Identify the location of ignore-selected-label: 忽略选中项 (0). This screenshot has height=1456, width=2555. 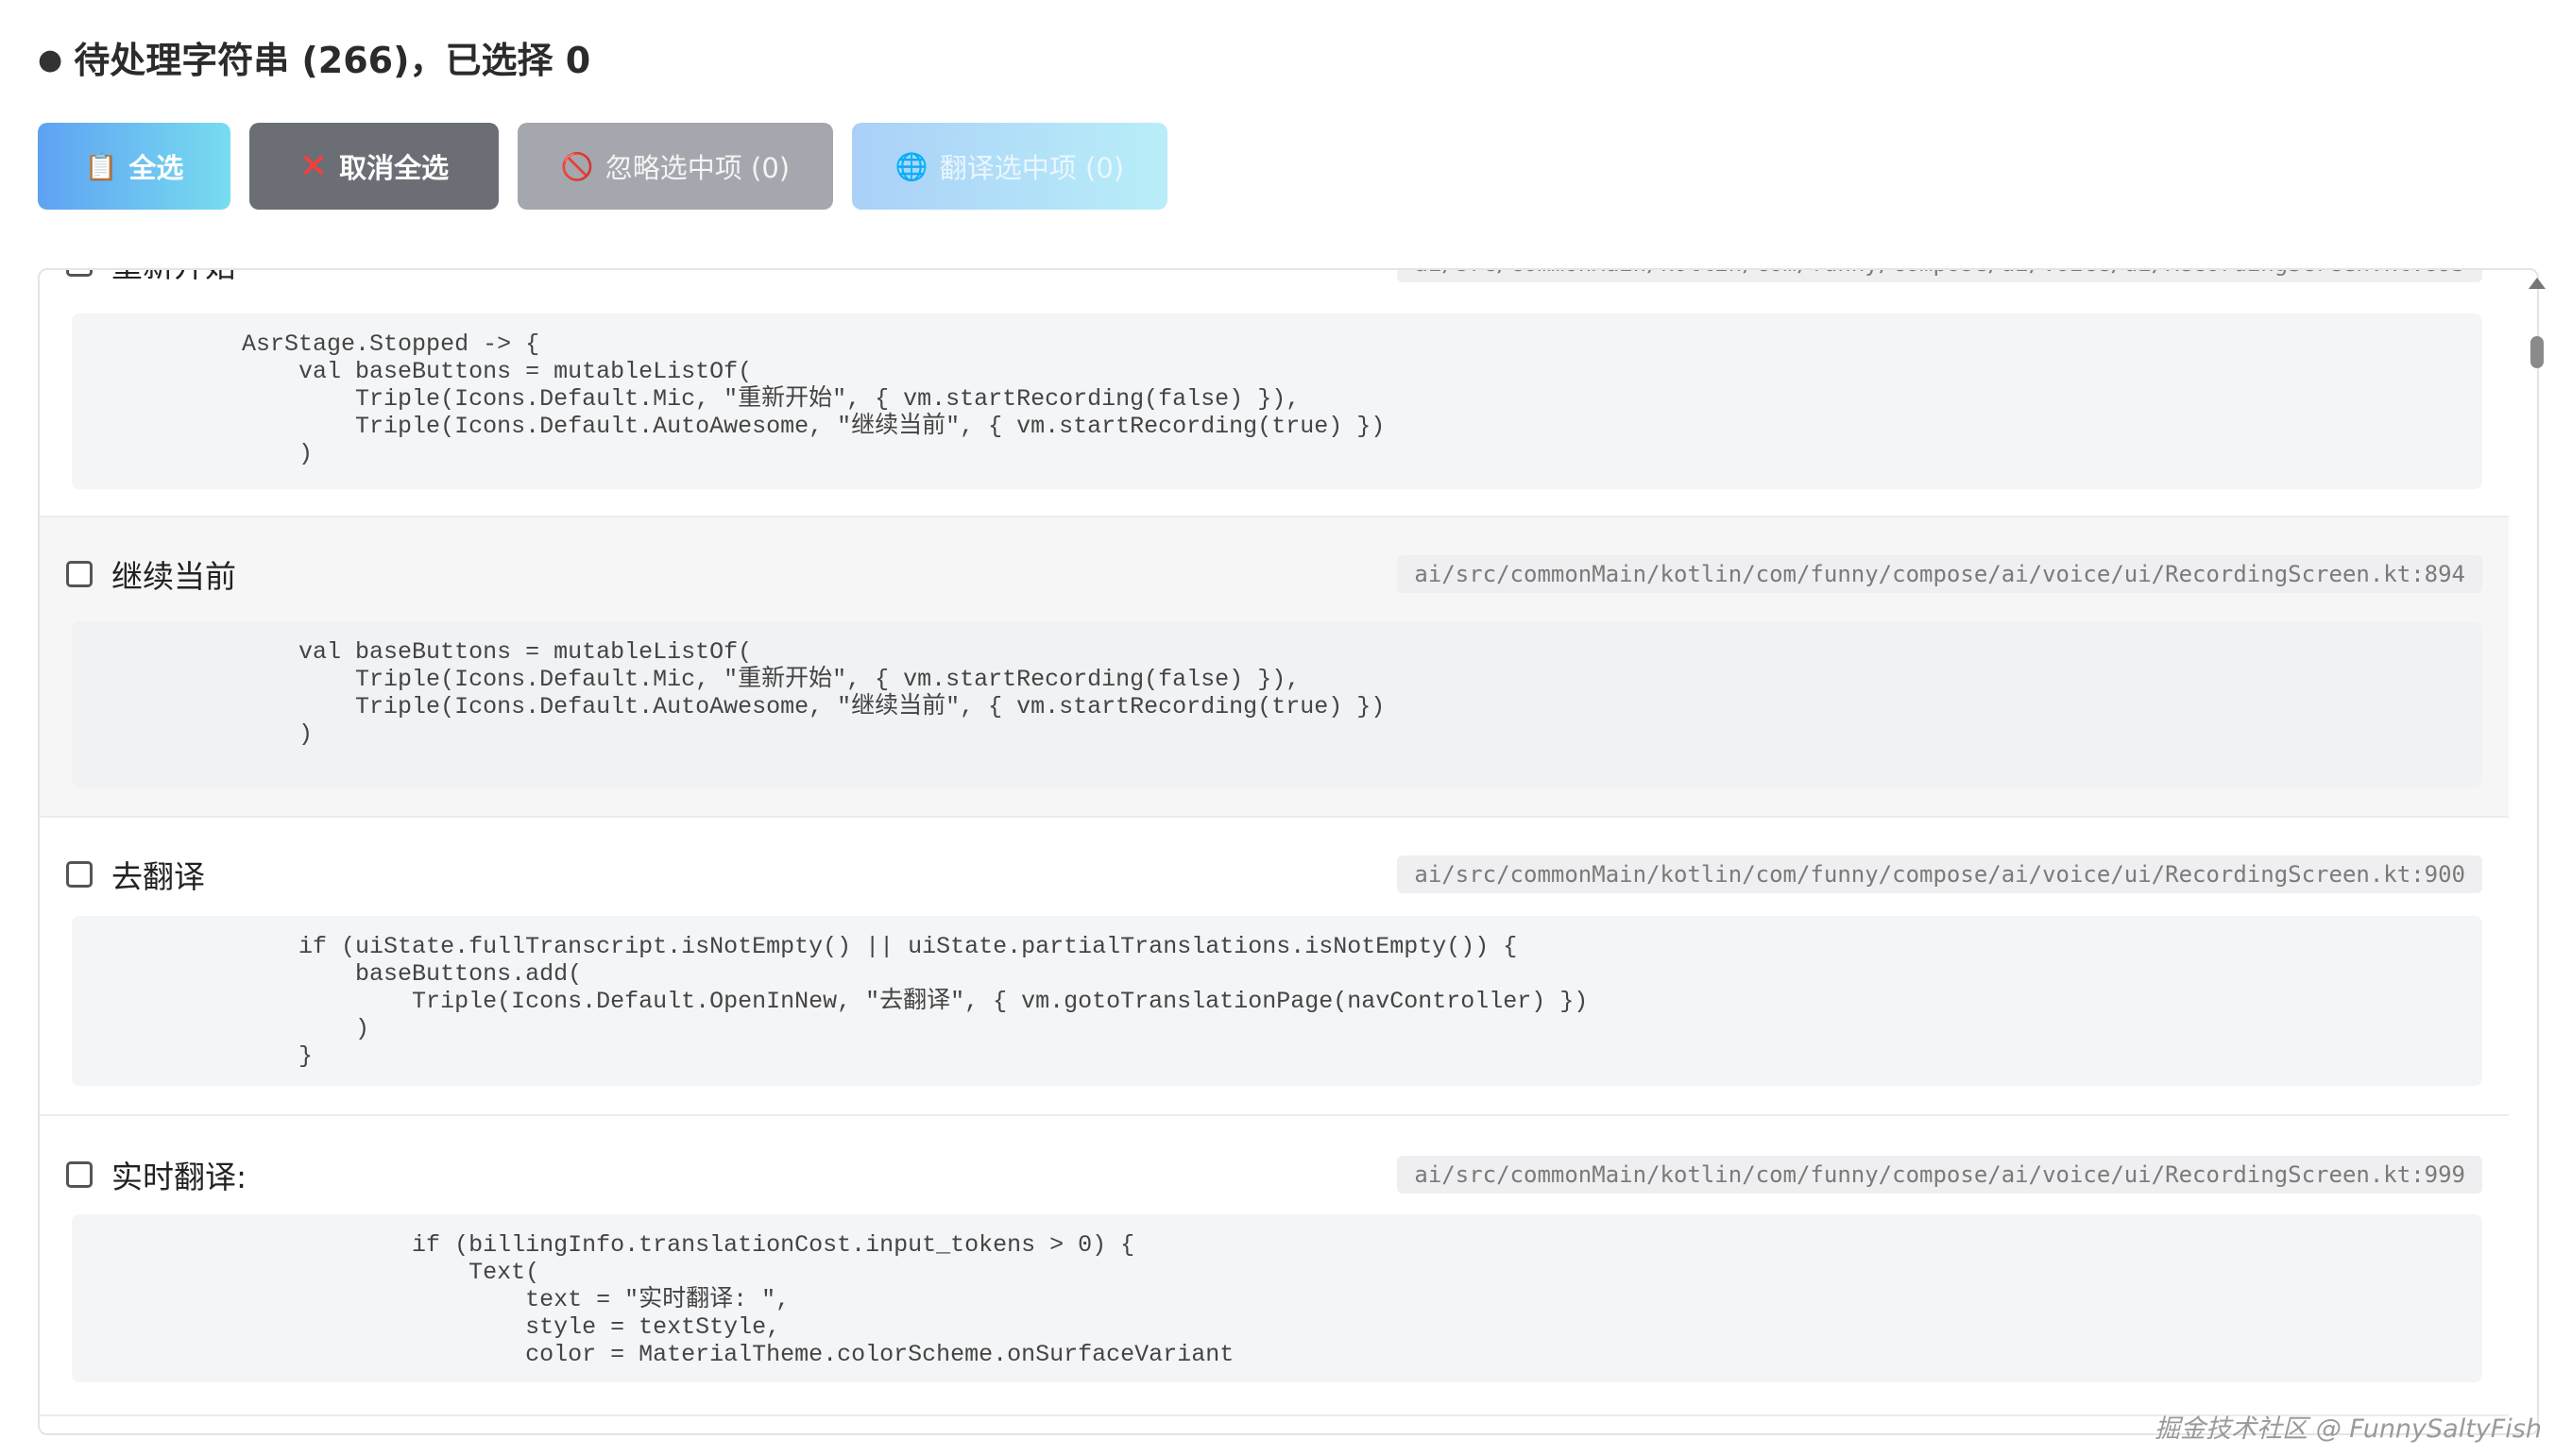
(698, 168).